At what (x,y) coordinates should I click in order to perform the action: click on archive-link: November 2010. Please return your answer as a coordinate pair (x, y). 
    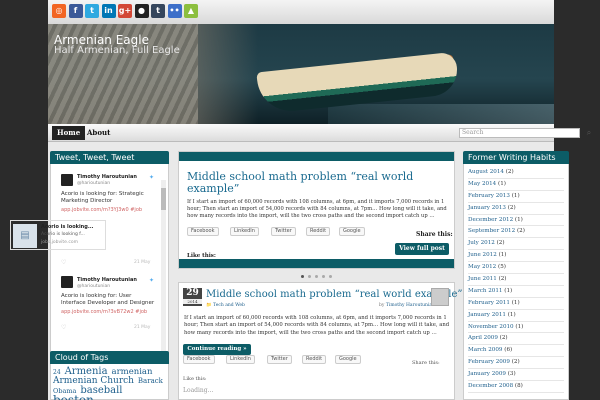
    Looking at the image, I should click on (491, 327).